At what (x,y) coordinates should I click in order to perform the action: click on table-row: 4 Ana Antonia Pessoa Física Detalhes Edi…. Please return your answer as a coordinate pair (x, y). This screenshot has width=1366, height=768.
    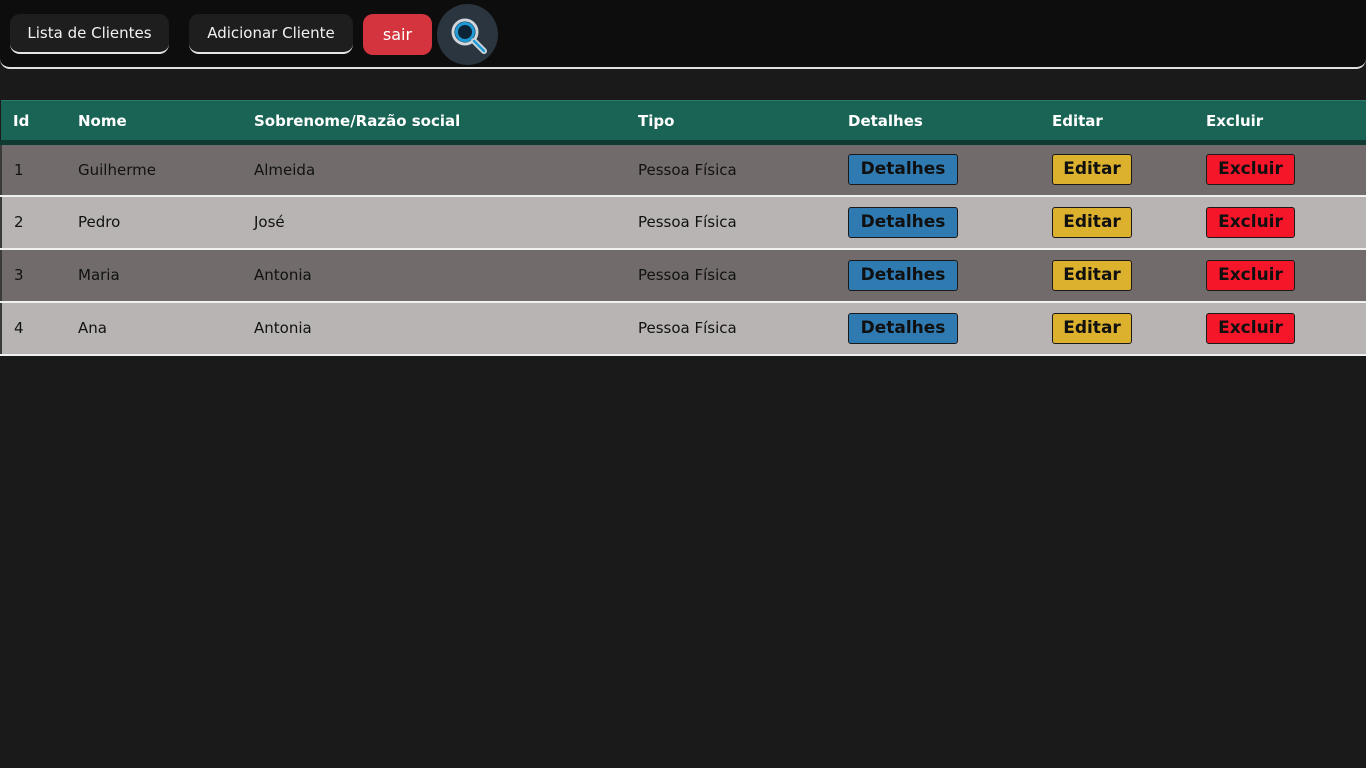
    Looking at the image, I should click on (683, 328).